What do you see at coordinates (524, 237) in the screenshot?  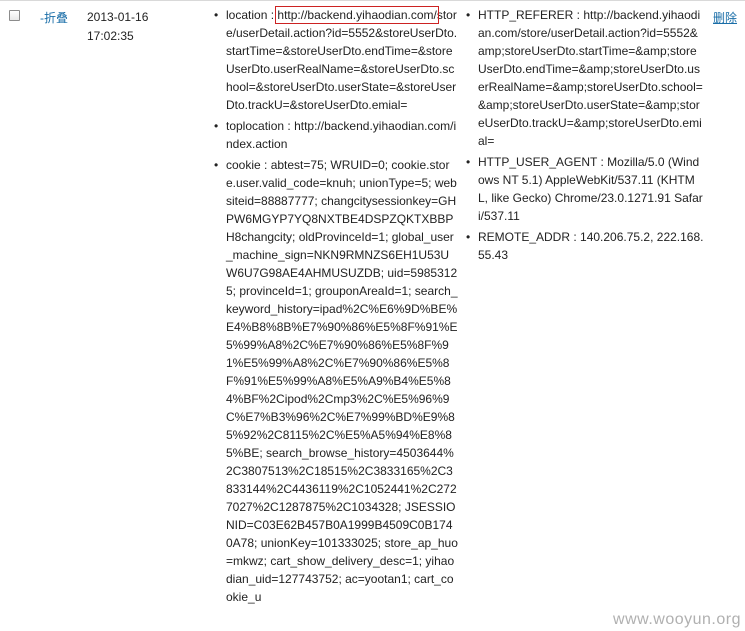 I see `field-key: REMOTE_ADDR` at bounding box center [524, 237].